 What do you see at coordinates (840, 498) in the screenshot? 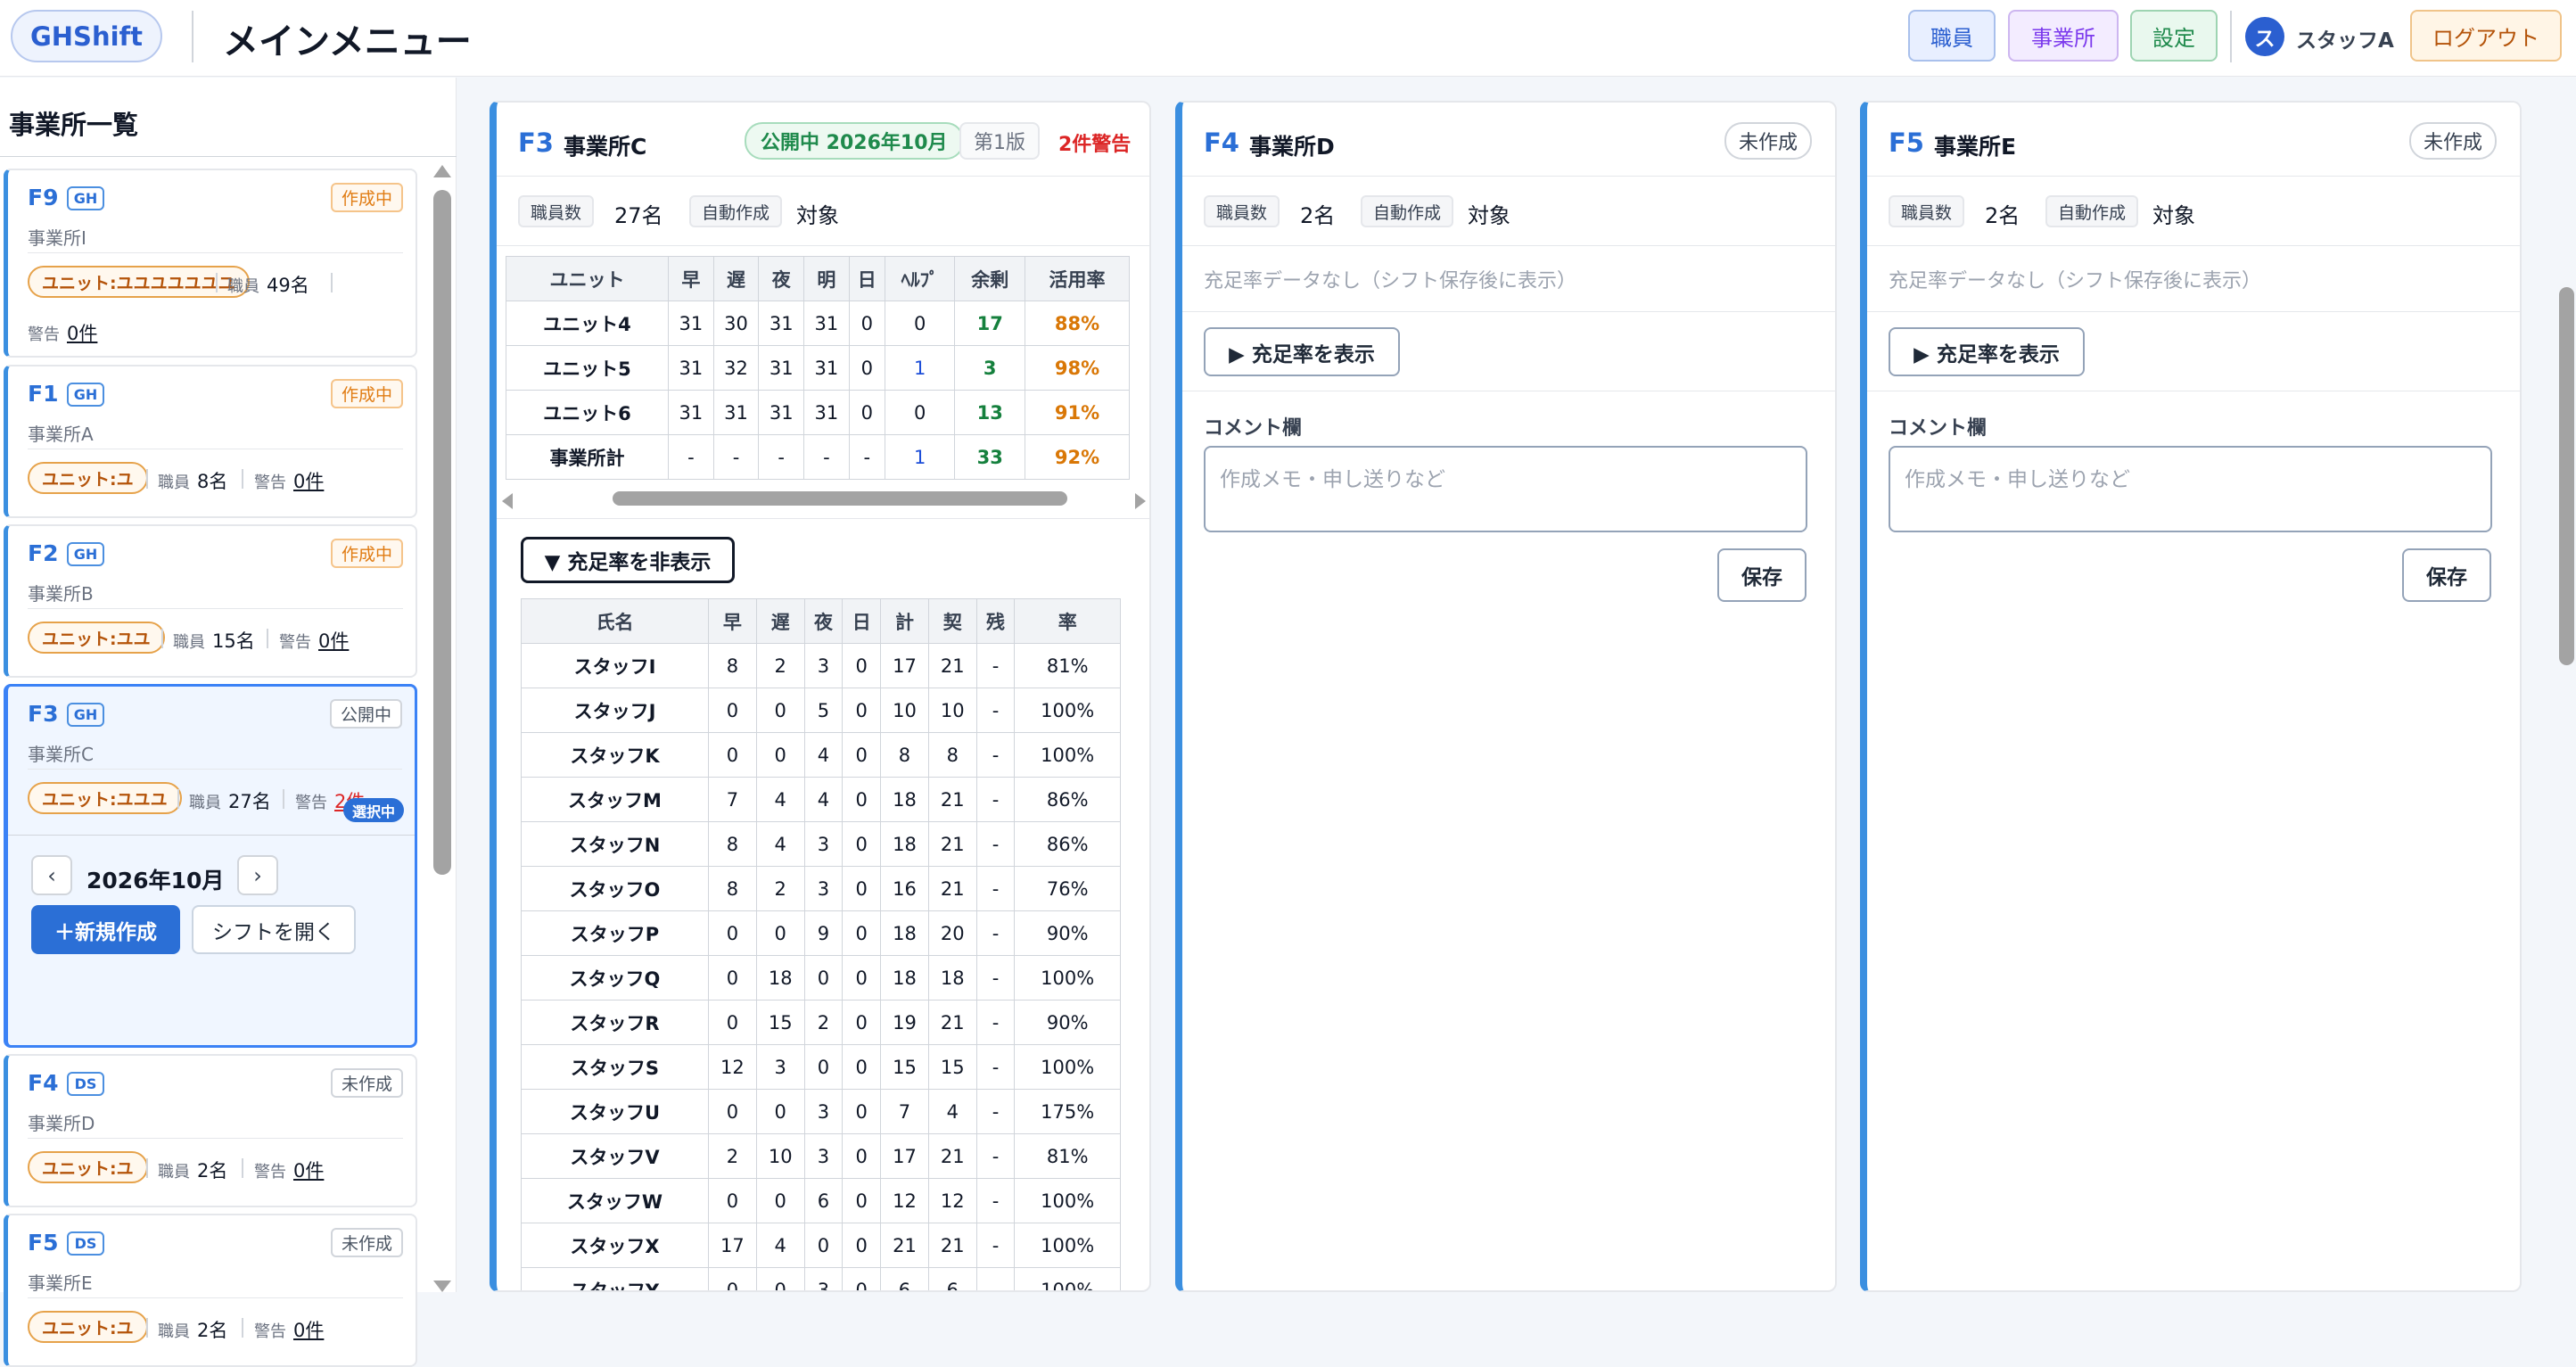
I see `hscroll-thumb` at bounding box center [840, 498].